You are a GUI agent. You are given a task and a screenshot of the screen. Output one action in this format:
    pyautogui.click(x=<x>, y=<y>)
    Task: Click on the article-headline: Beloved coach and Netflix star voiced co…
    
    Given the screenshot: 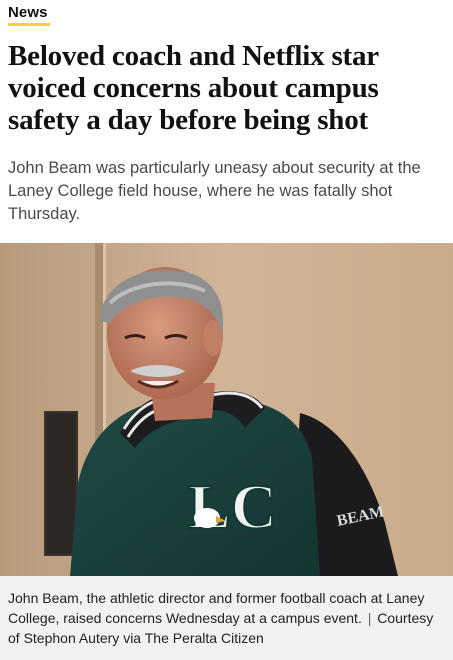 What is the action you would take?
    pyautogui.click(x=193, y=88)
    